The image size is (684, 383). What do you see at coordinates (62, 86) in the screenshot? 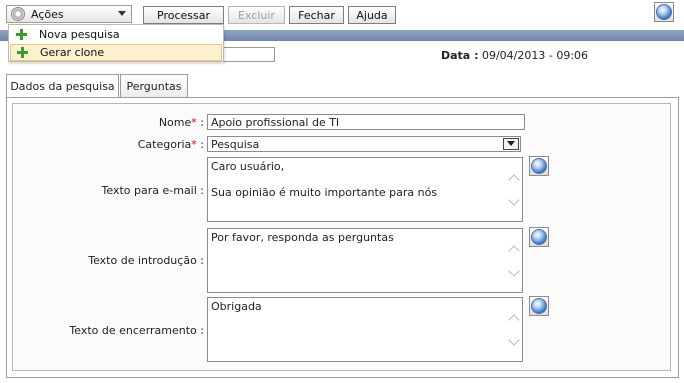
I see `tab-dados-da-pesquisa: Dados da pesquisa` at bounding box center [62, 86].